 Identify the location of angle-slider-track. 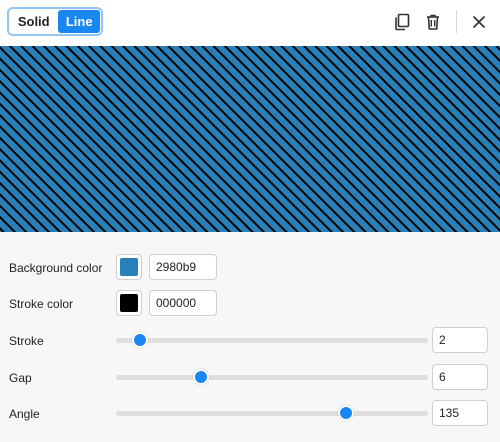
(272, 413).